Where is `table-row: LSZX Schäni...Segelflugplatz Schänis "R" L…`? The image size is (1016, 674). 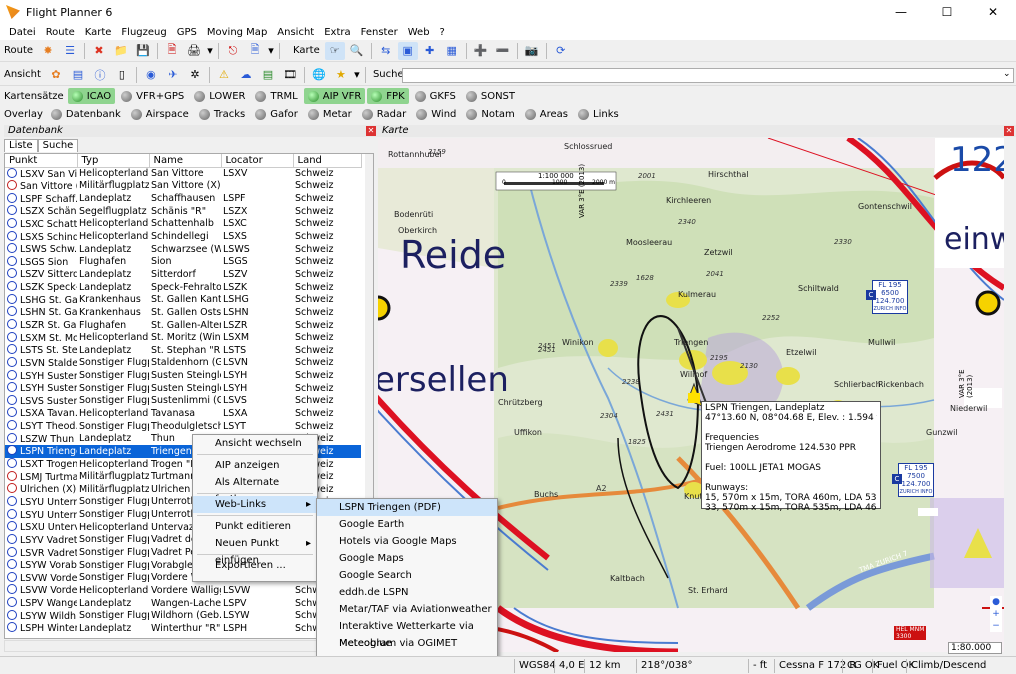
table-row: LSZX Schäni...Segelflugplatz Schänis "R" L… is located at coordinates (183, 211).